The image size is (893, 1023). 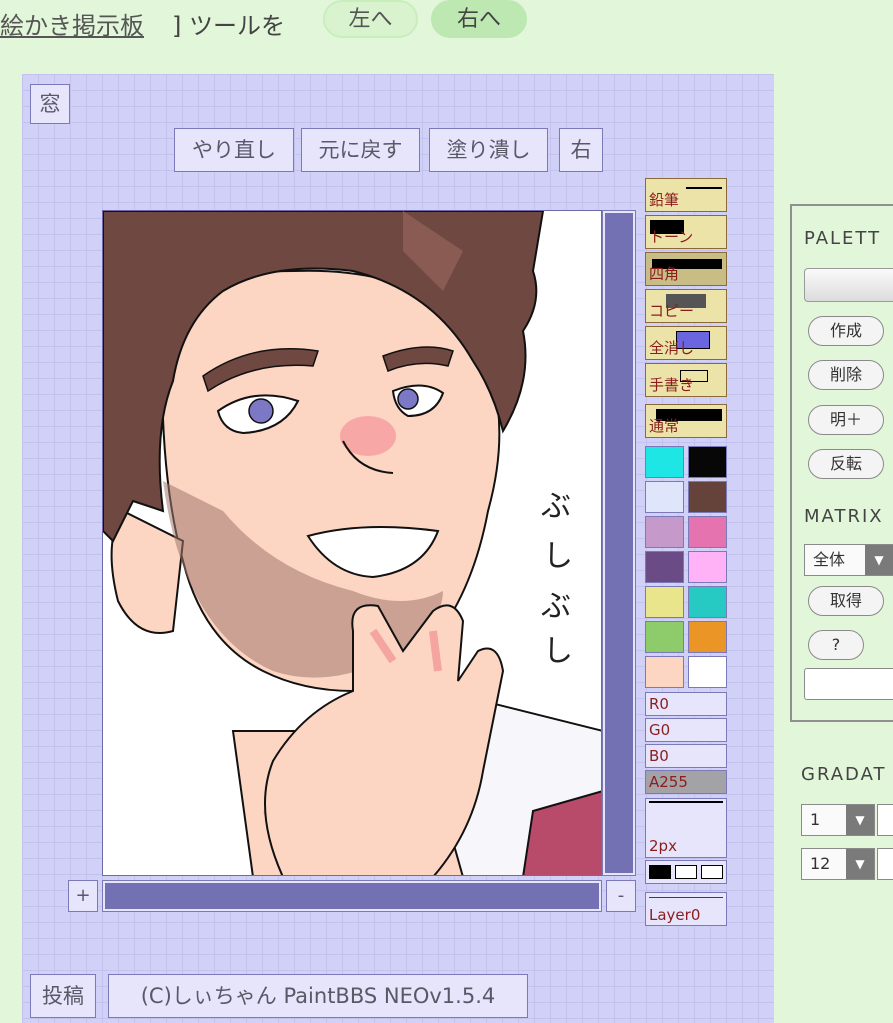 I want to click on mask-none-icon, so click(x=712, y=872).